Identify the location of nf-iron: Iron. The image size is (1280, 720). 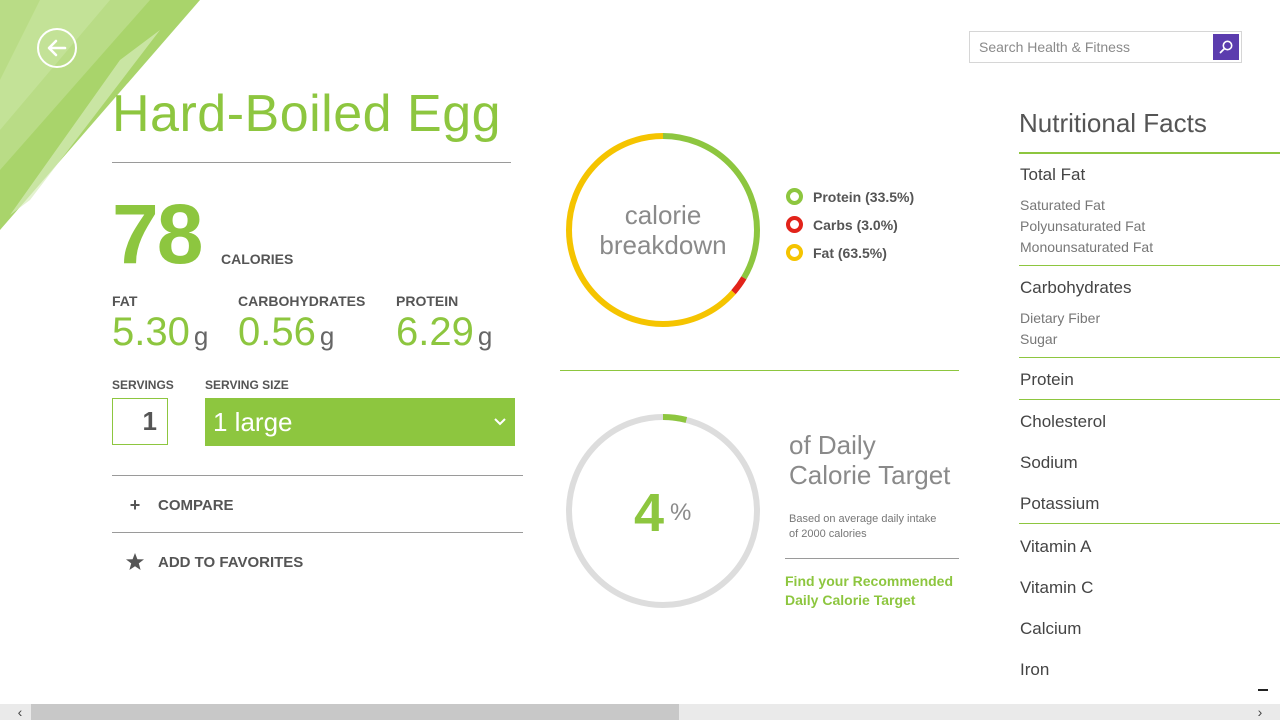
(1034, 670).